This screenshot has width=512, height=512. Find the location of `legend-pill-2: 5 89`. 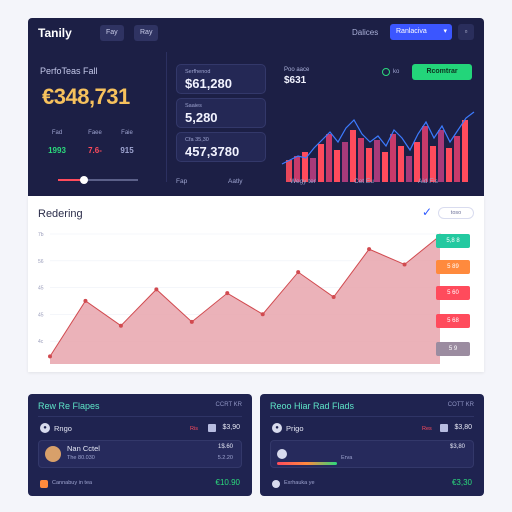

legend-pill-2: 5 89 is located at coordinates (453, 267).